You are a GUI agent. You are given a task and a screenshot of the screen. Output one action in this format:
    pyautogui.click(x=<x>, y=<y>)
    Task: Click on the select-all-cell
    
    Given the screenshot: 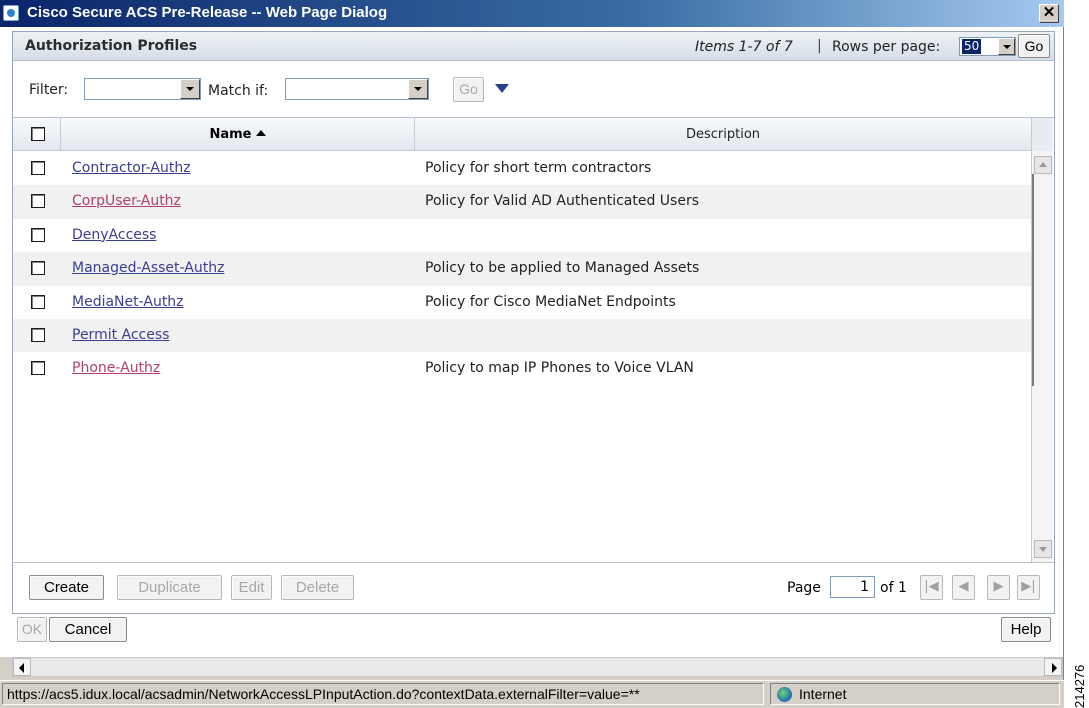 What is the action you would take?
    pyautogui.click(x=37, y=134)
    